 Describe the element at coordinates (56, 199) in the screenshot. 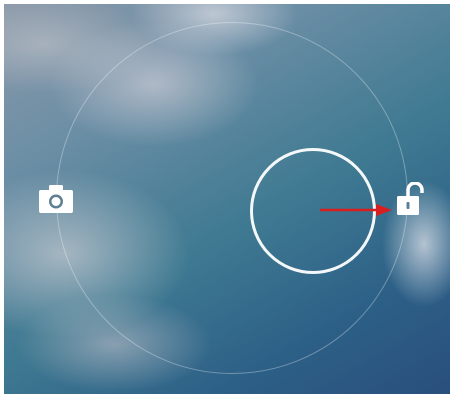

I see `camera-icon` at that location.